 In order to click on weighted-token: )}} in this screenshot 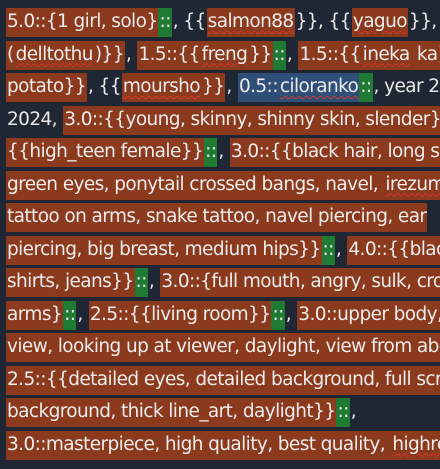, I will do `click(109, 55)`.